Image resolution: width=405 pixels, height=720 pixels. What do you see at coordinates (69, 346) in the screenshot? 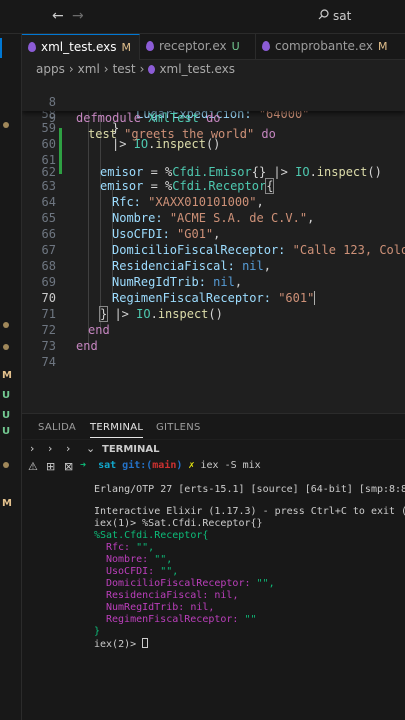
I see `code-line: 73 end` at bounding box center [69, 346].